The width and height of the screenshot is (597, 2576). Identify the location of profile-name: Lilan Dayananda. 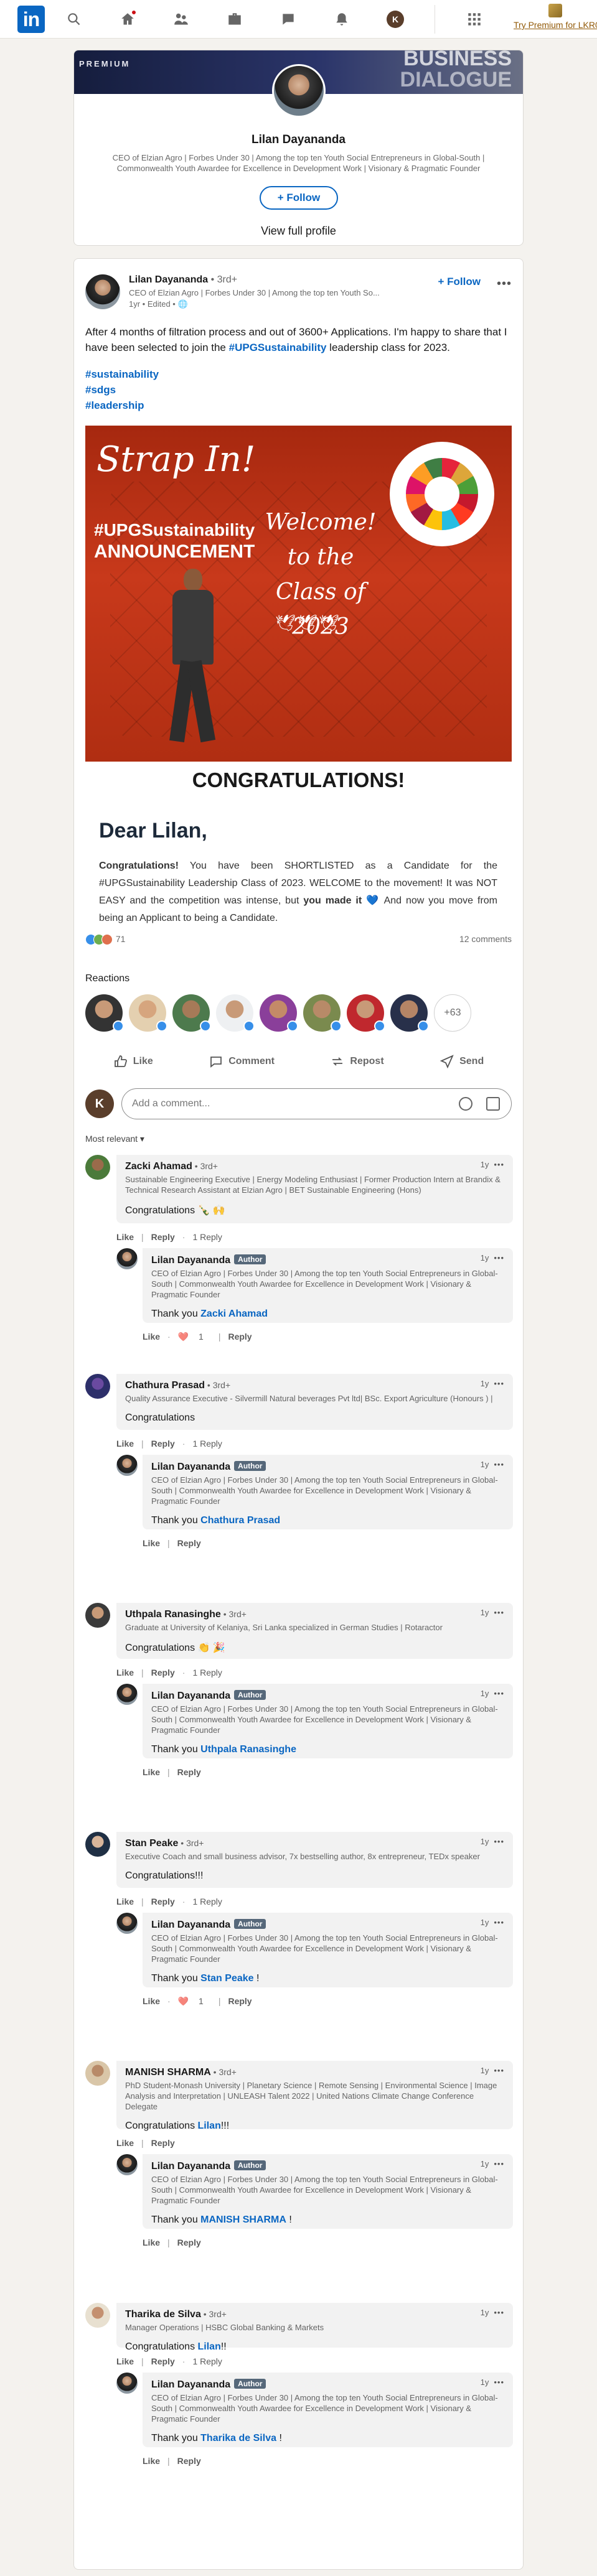
(298, 140).